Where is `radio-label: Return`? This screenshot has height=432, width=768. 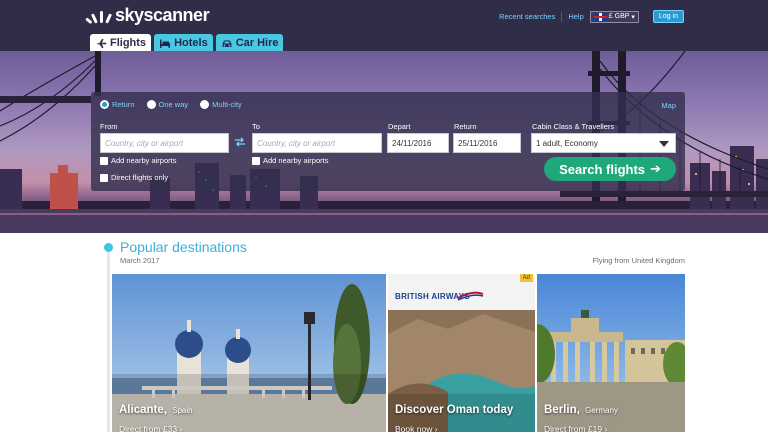
radio-label: Return is located at coordinates (123, 104).